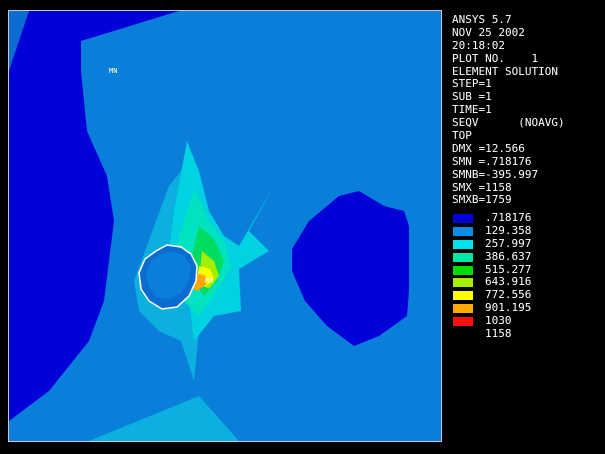  What do you see at coordinates (488, 32) in the screenshot?
I see `info-line: NOV 25 2002` at bounding box center [488, 32].